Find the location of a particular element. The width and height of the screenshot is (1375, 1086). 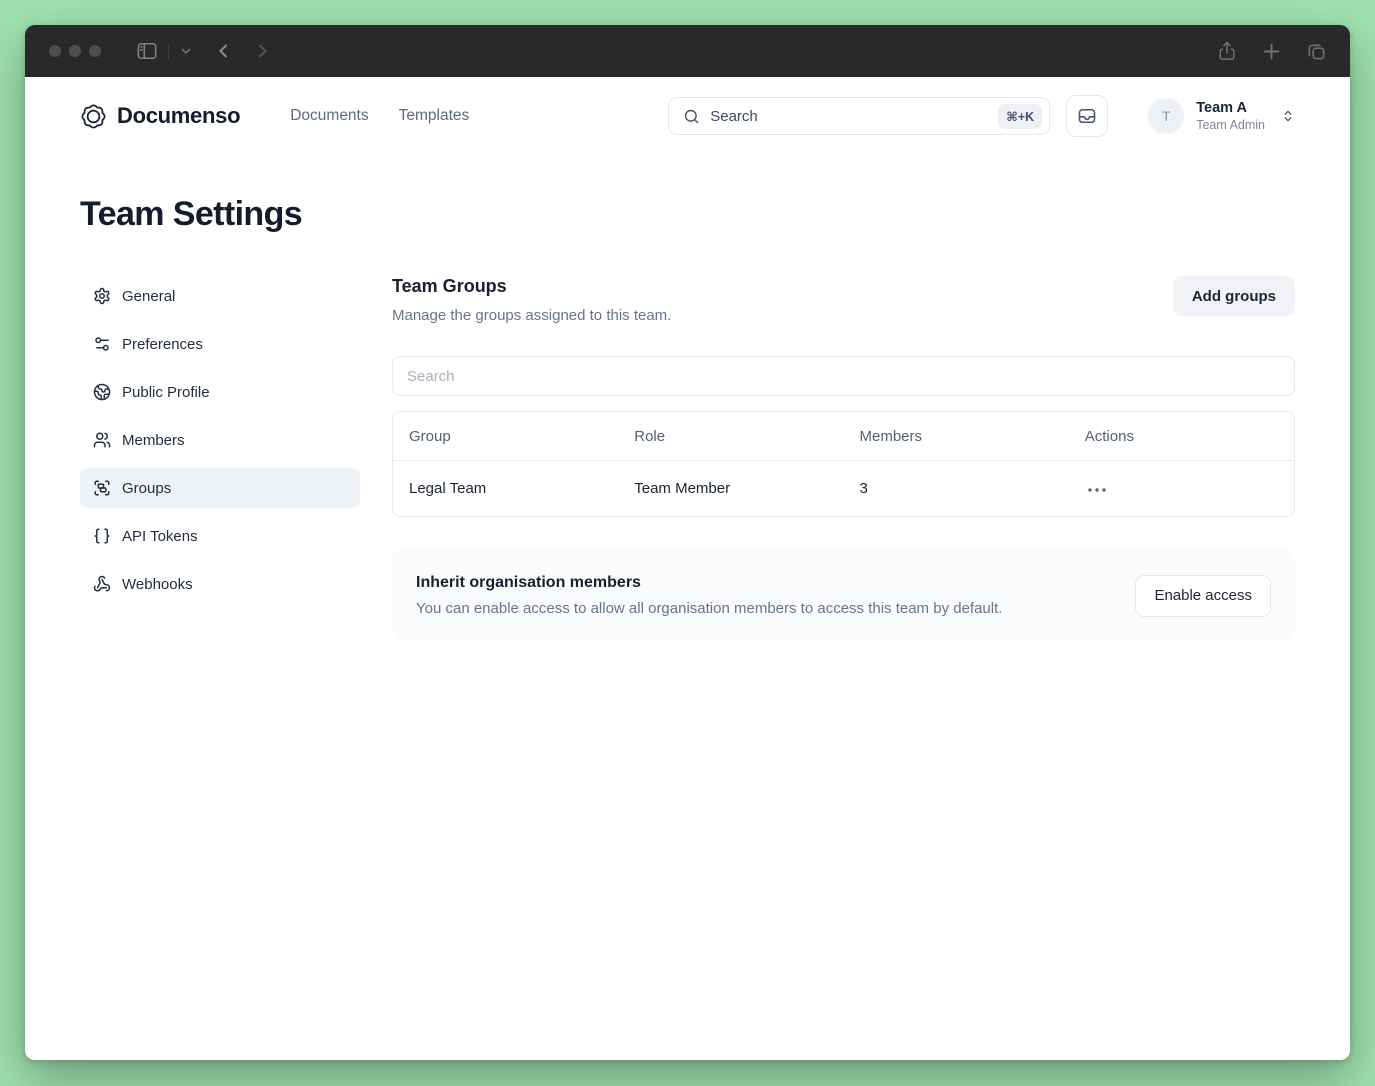

share-icon is located at coordinates (1227, 51).